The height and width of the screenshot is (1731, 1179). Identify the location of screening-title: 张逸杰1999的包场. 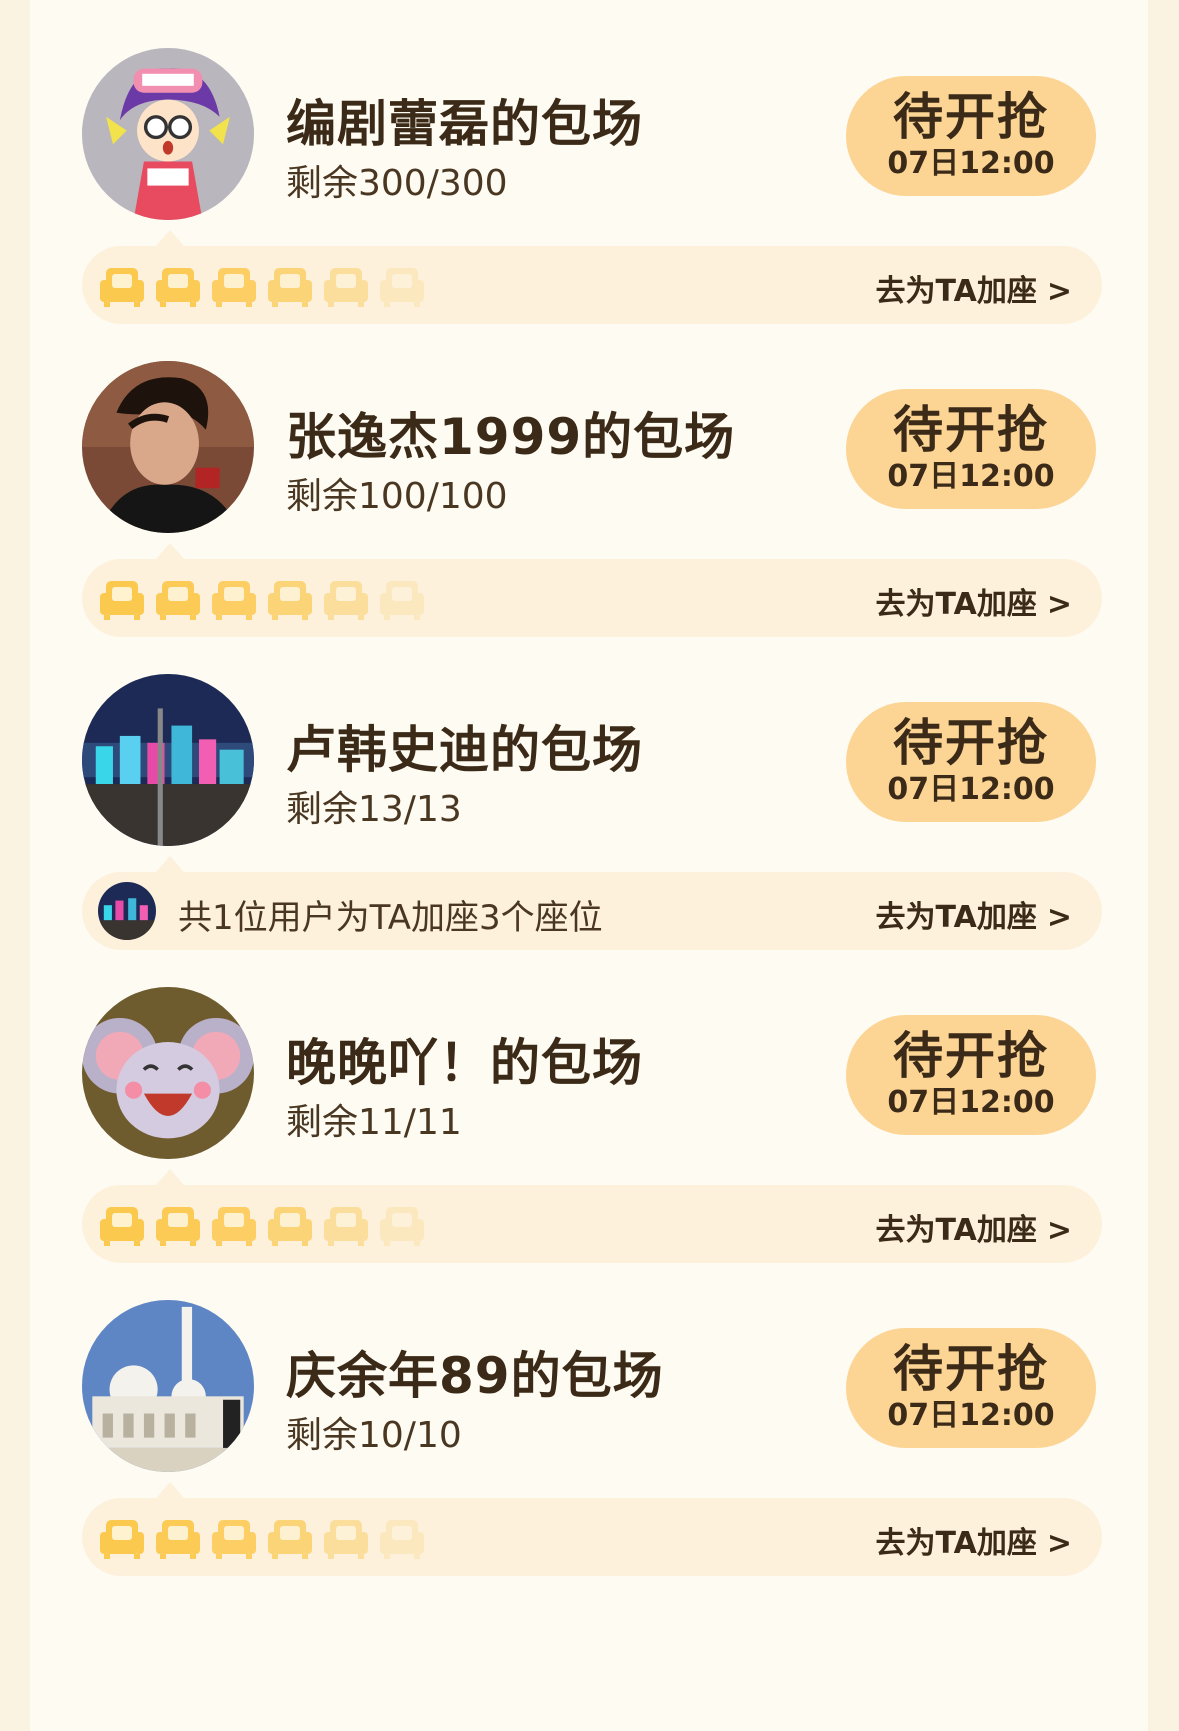
(511, 437).